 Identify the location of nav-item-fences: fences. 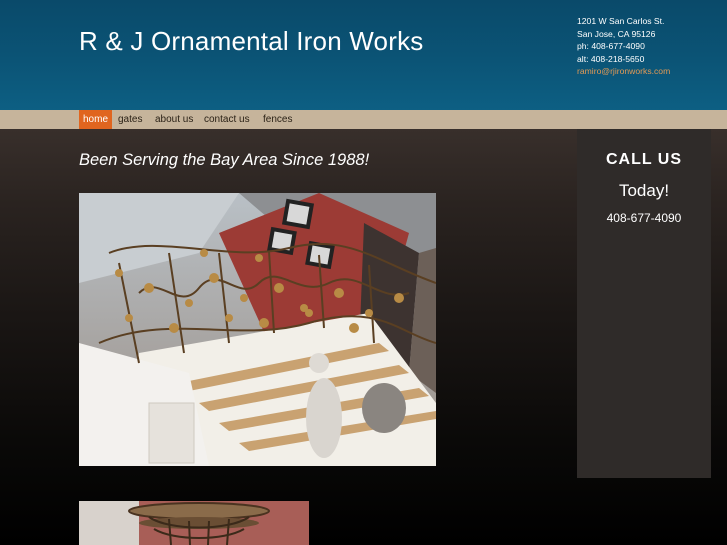
(277, 119).